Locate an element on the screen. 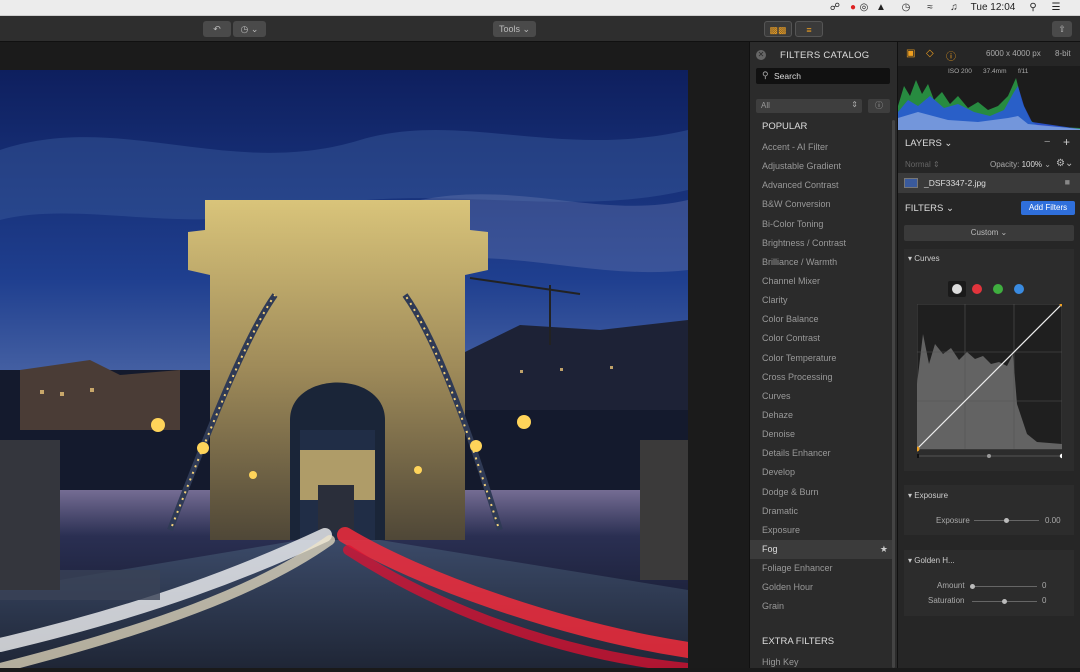 The height and width of the screenshot is (672, 1080). adjustments-view-button: ≡ is located at coordinates (809, 29).